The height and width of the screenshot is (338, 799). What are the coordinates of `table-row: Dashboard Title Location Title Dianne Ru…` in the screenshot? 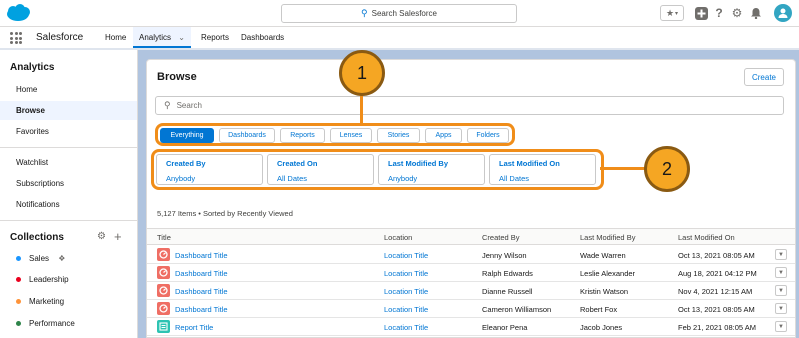 It's located at (471, 291).